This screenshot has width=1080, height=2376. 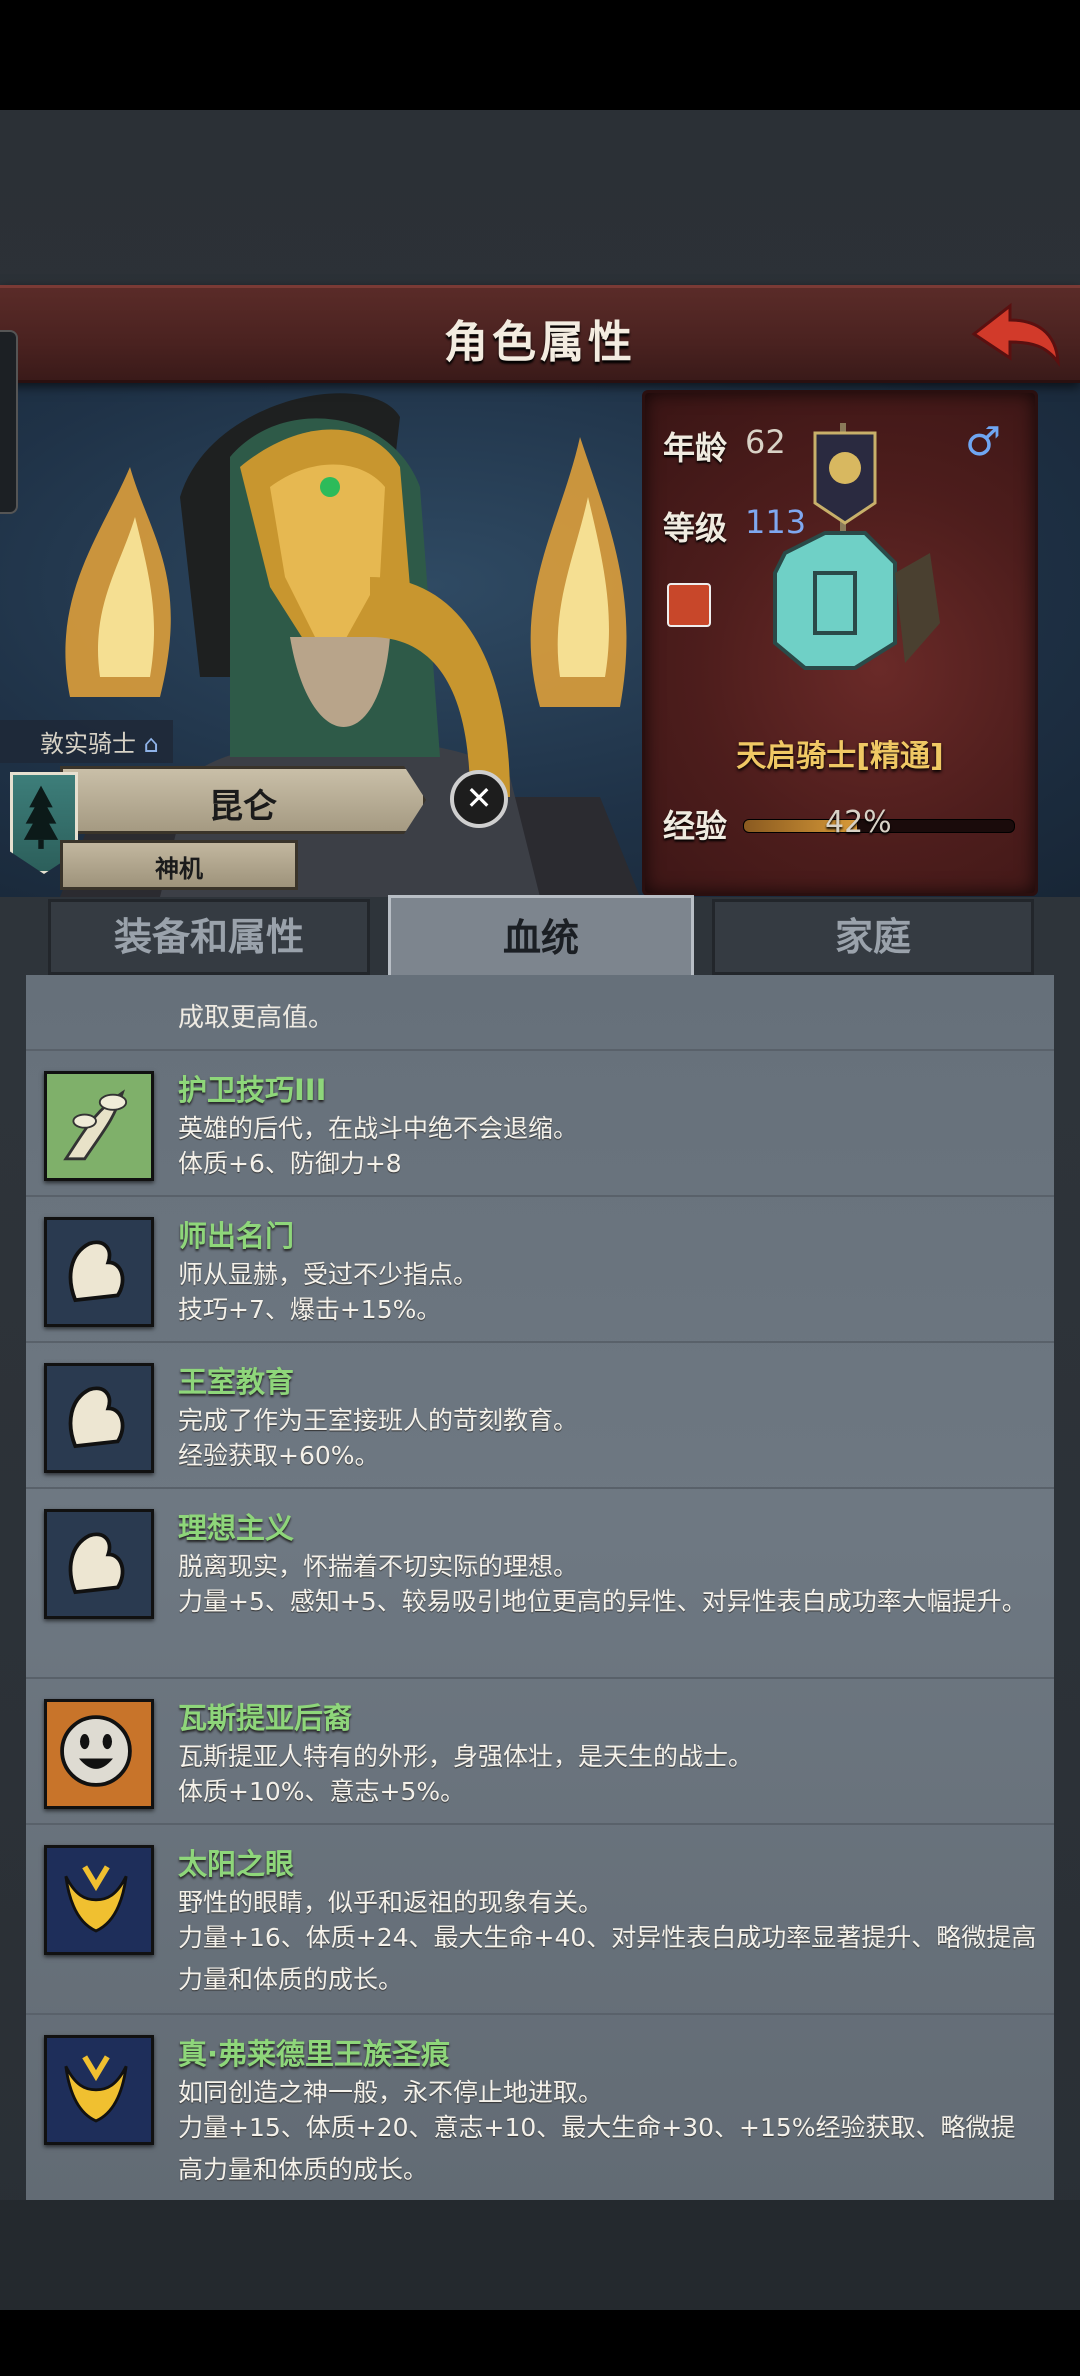 I want to click on trait-name: 真·弗莱德里王族圣痕, so click(x=314, y=2054).